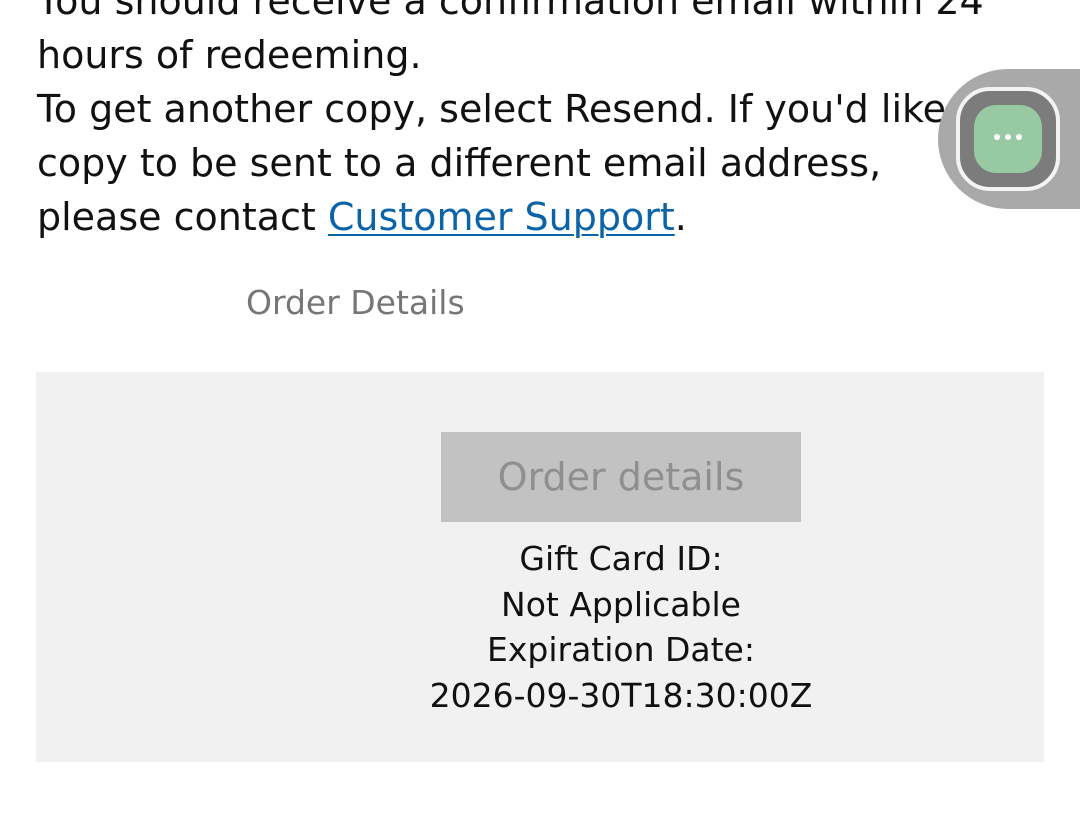  Describe the element at coordinates (182, 217) in the screenshot. I see `contact-prefix: please contact` at that location.